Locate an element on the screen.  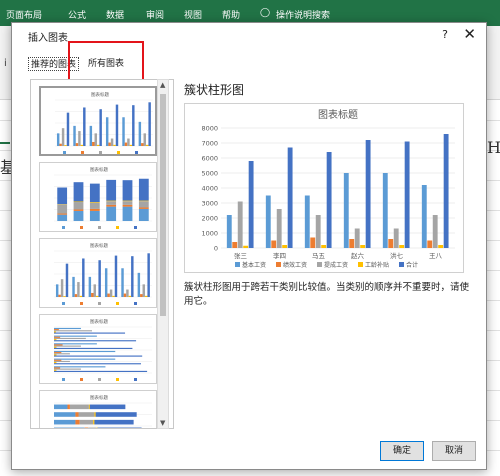
cancel-button: 取消 is located at coordinates (454, 451).